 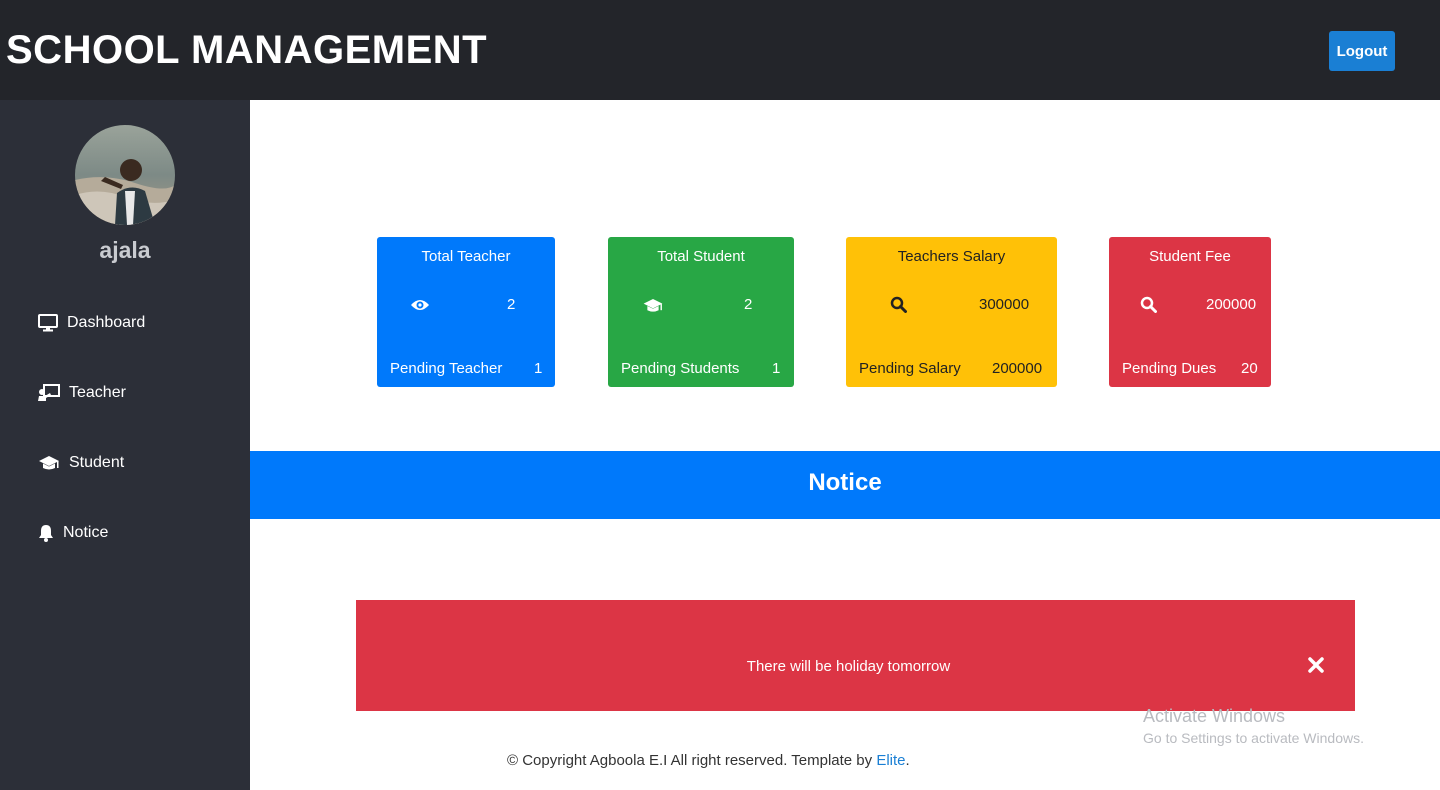 I want to click on footer-link: Elite, so click(x=890, y=760).